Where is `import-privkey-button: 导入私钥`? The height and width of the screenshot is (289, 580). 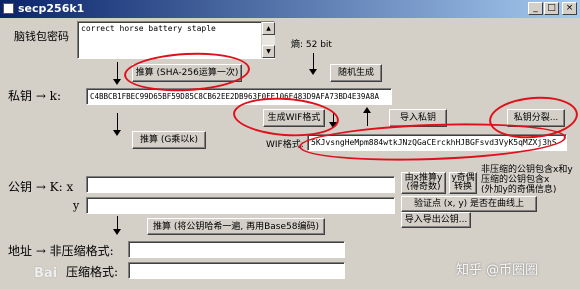 import-privkey-button: 导入私钥 is located at coordinates (418, 118).